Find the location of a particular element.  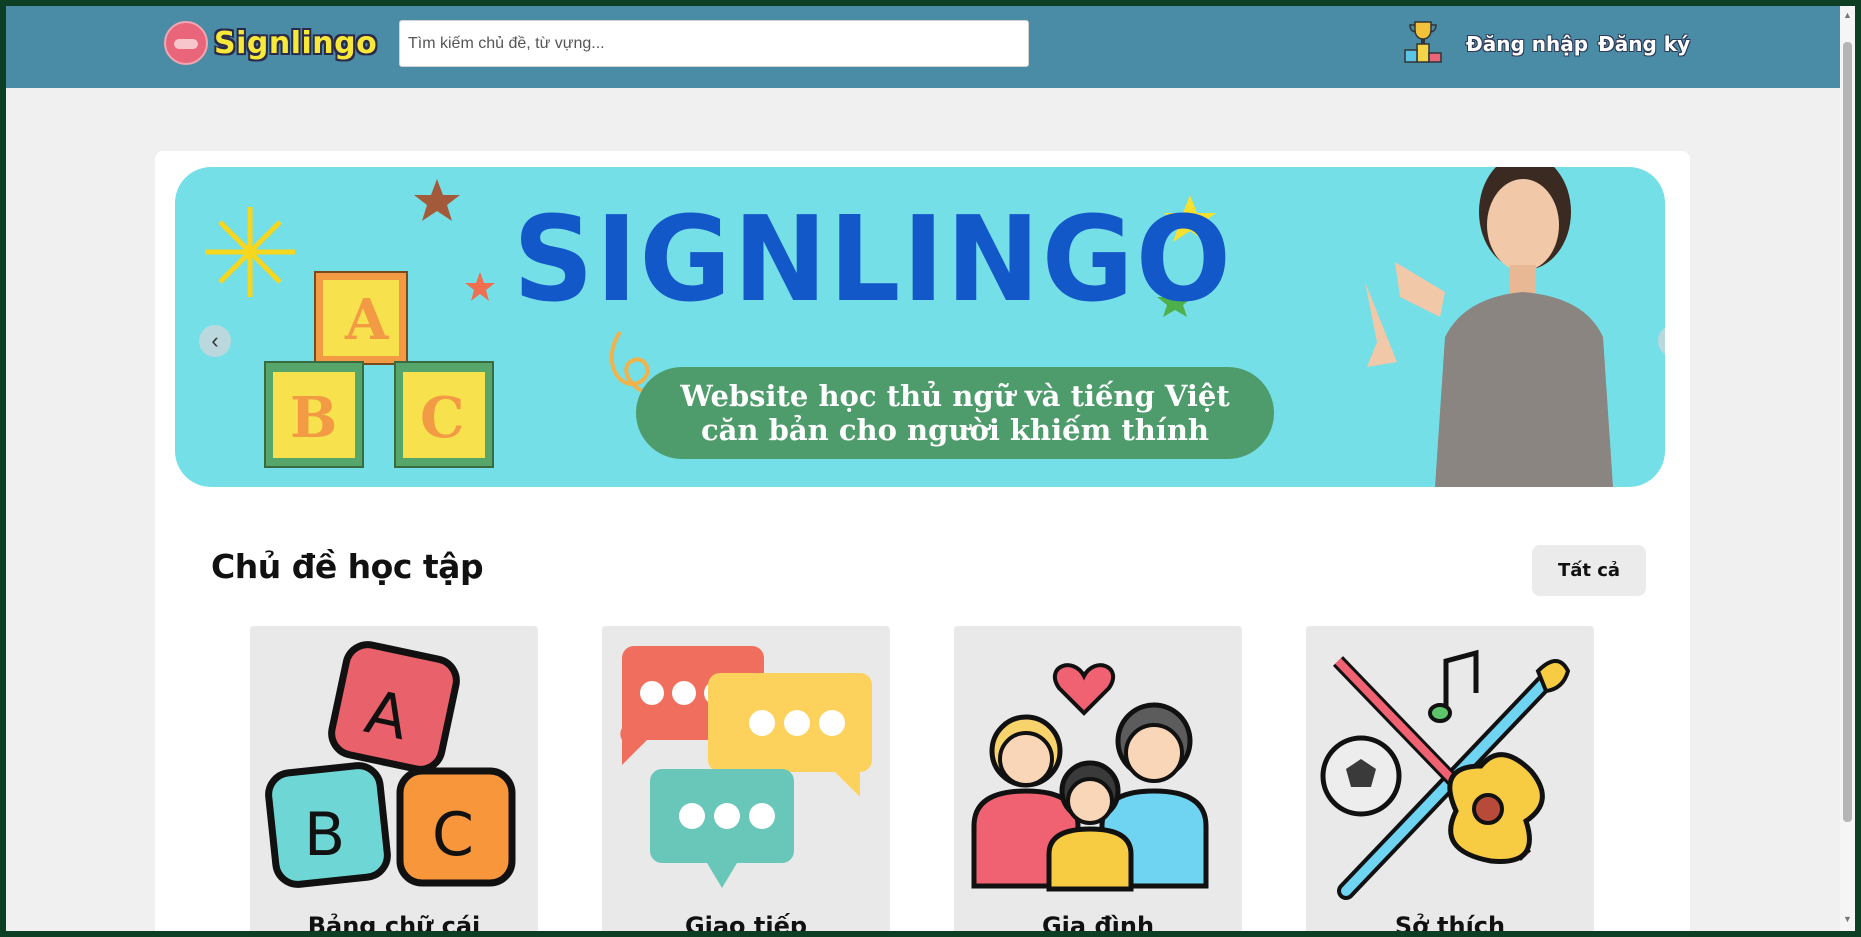

topic-label: Sở thích is located at coordinates (1450, 921).